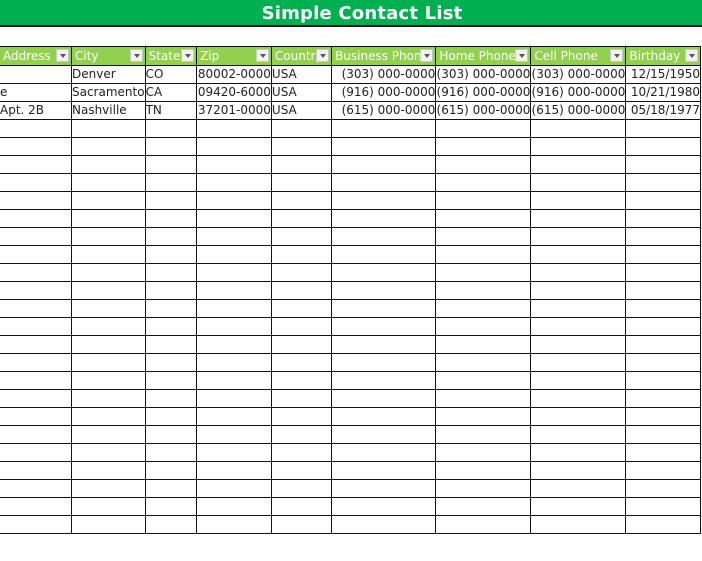 This screenshot has height=561, width=702. I want to click on column-header-business-phone: Business Phone, so click(384, 56).